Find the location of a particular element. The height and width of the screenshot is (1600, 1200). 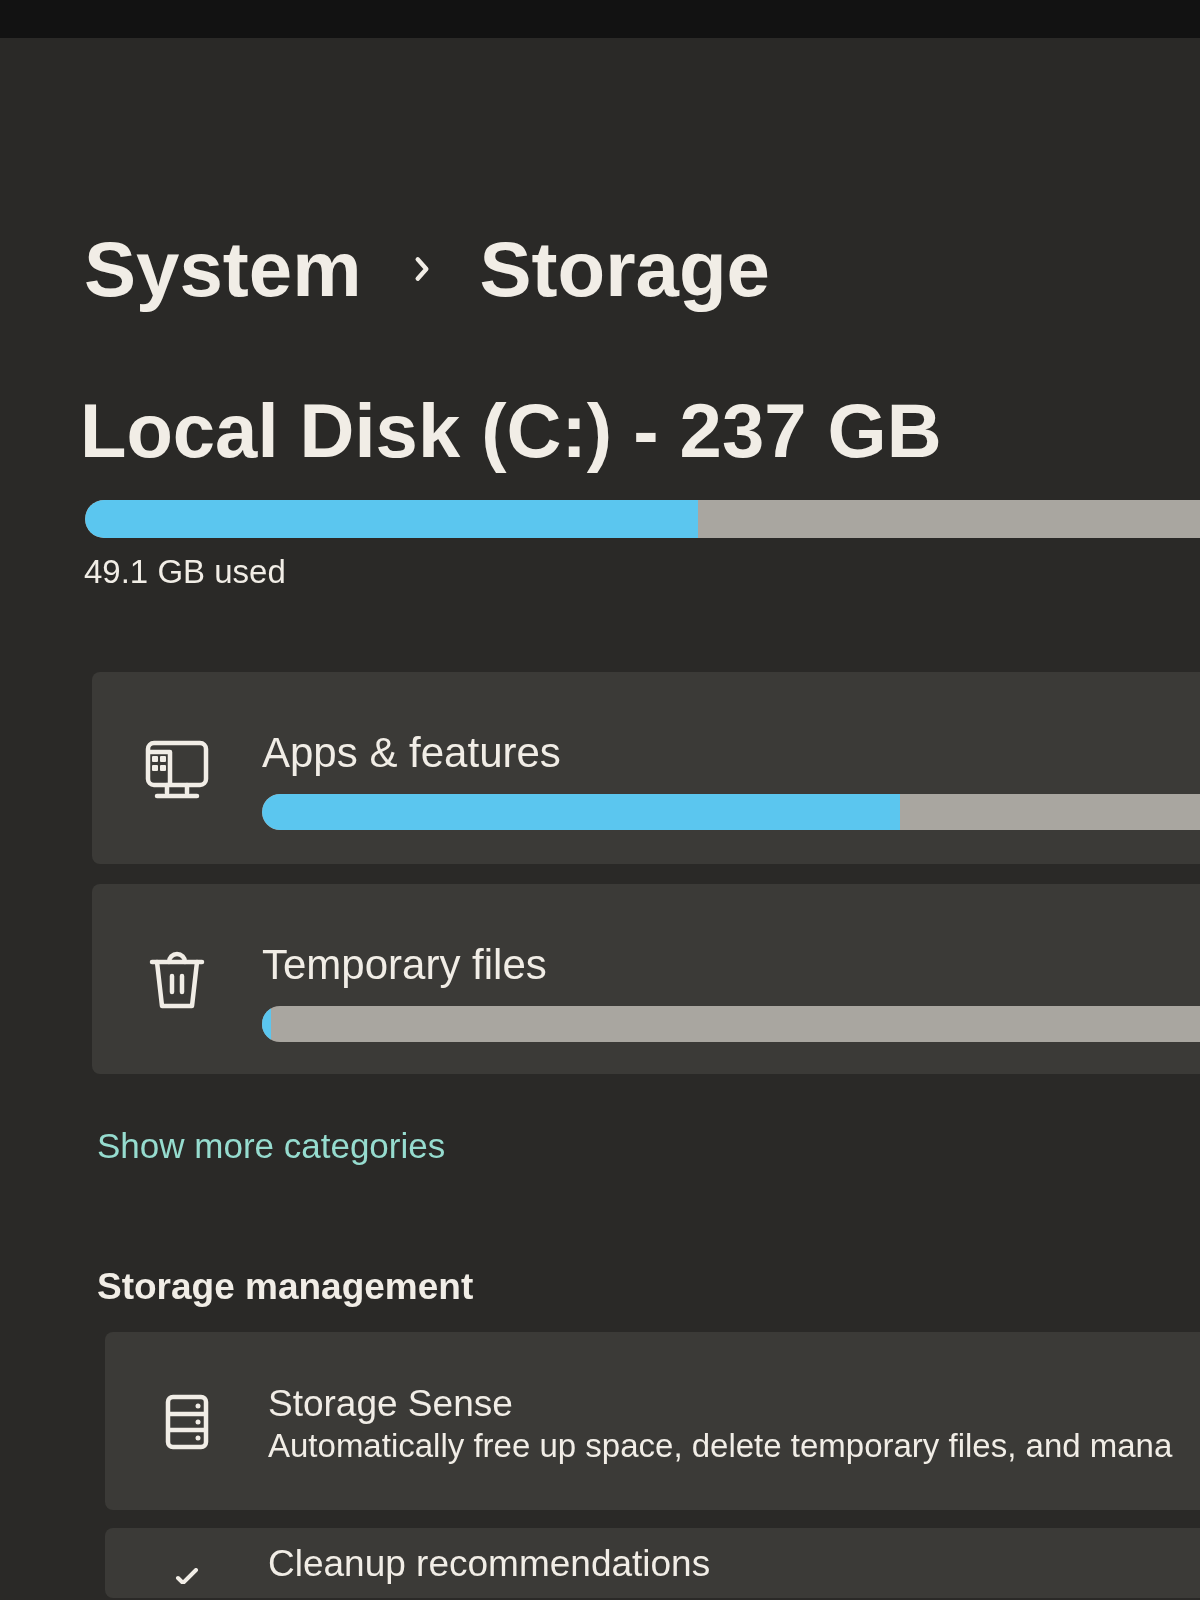

page-title: Storage is located at coordinates (624, 269).